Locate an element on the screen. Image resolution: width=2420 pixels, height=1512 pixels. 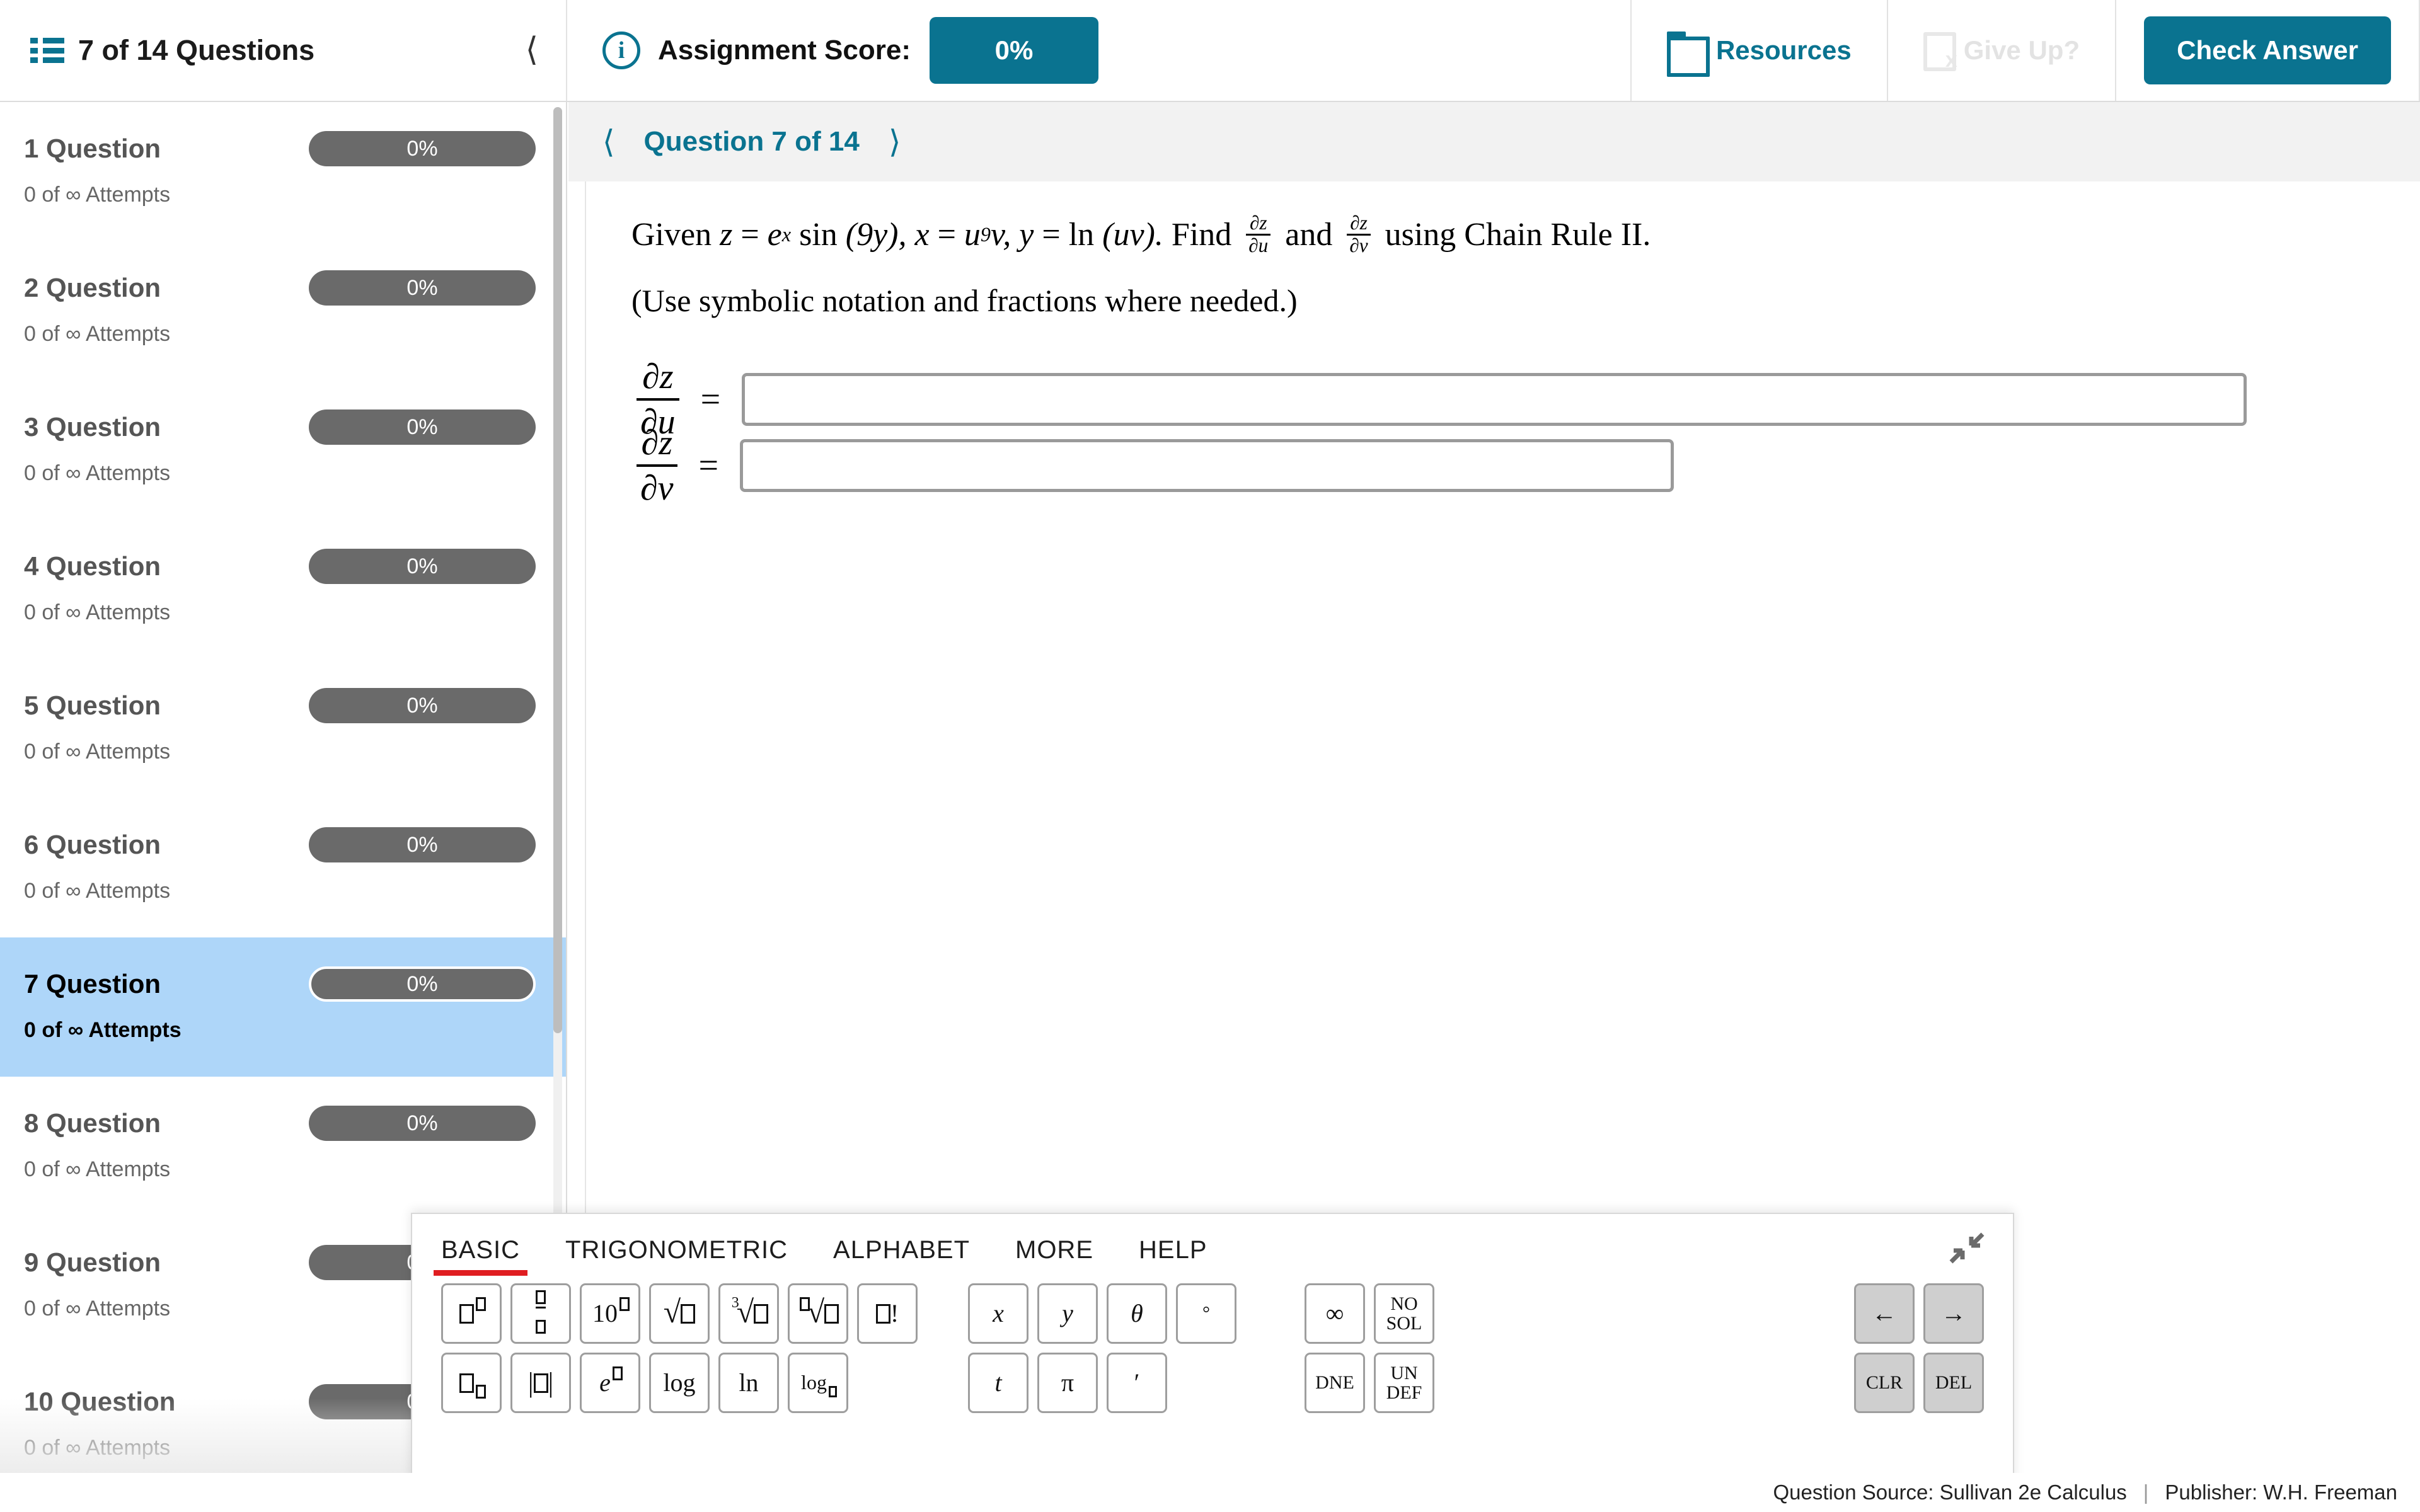
question-item-title: 6 Question is located at coordinates (92, 844).